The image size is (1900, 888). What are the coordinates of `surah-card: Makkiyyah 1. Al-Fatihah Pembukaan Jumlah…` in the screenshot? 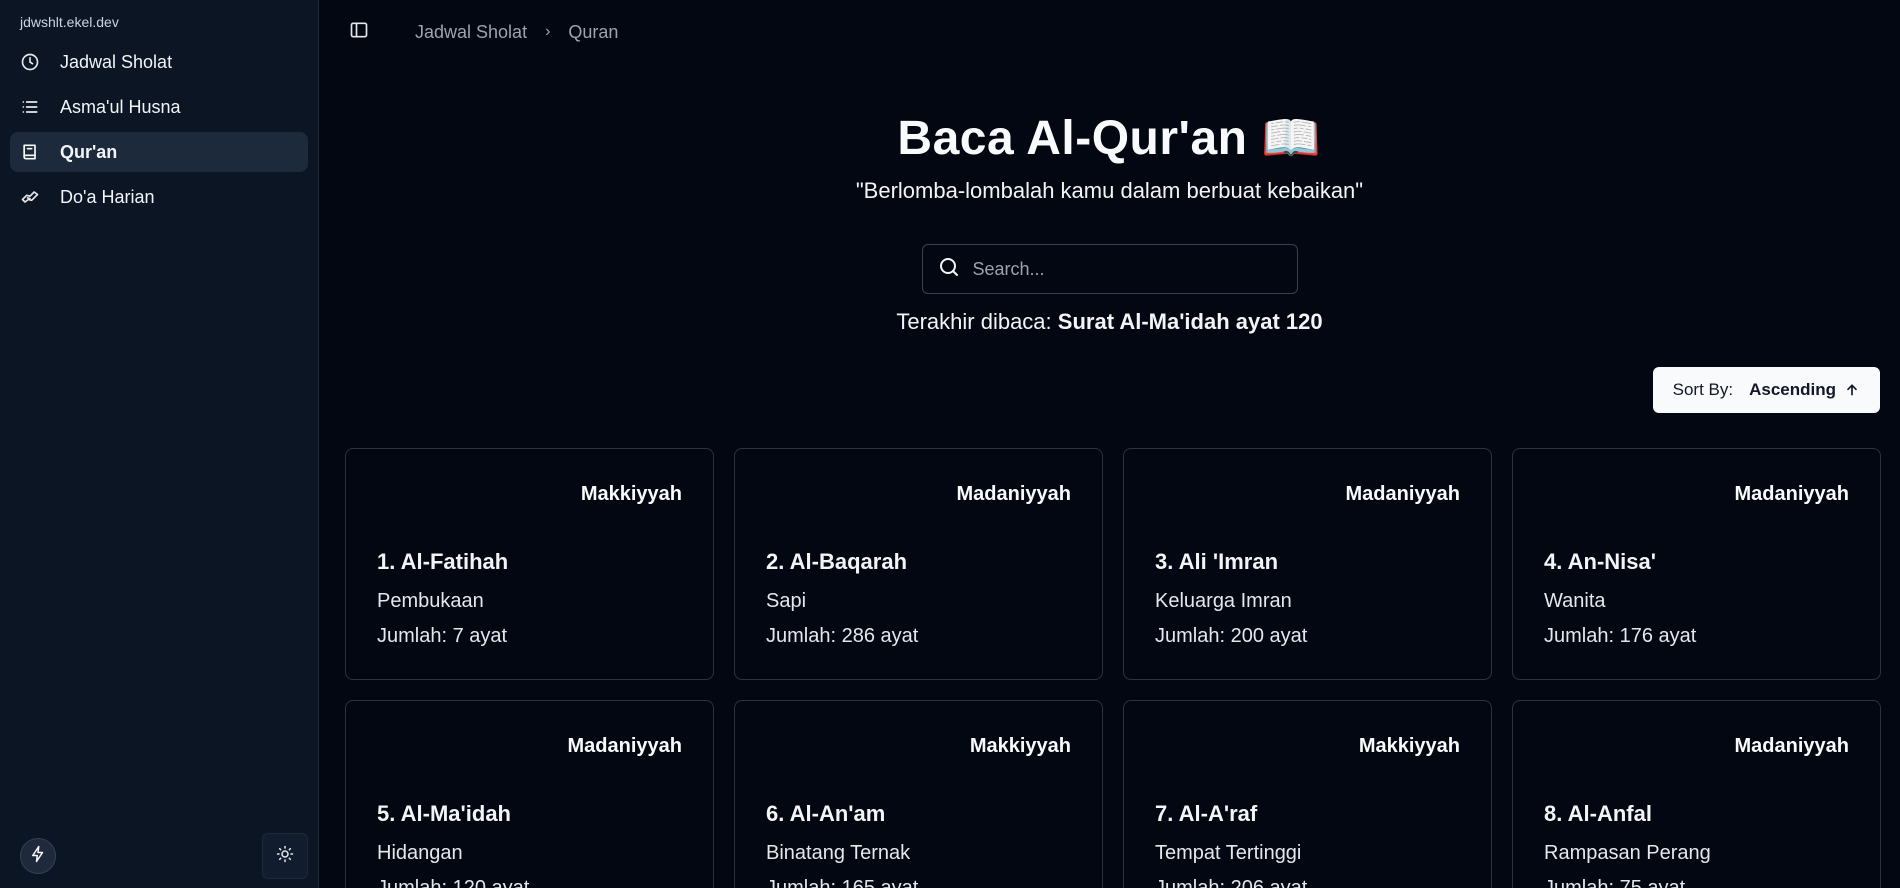 It's located at (529, 564).